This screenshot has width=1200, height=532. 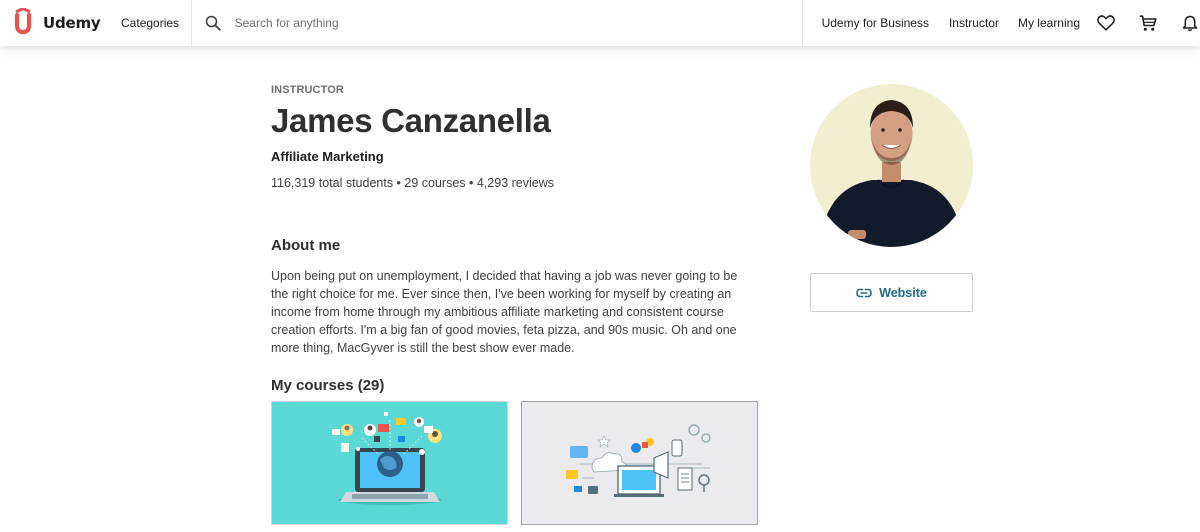 I want to click on course-thumbnail-laptop-icon, so click(x=387, y=458).